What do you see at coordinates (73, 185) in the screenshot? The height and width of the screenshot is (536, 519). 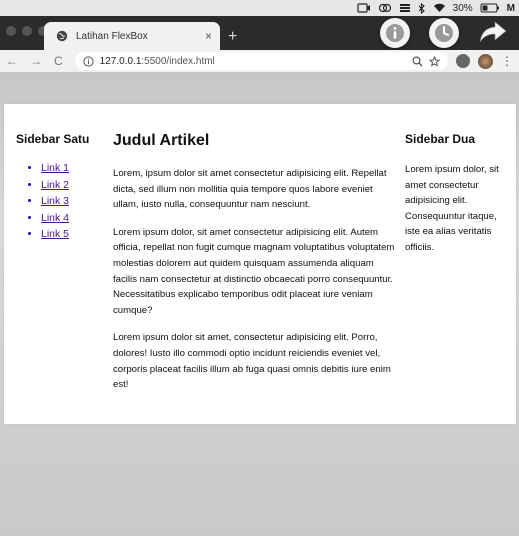 I see `list-item: Link 2` at bounding box center [73, 185].